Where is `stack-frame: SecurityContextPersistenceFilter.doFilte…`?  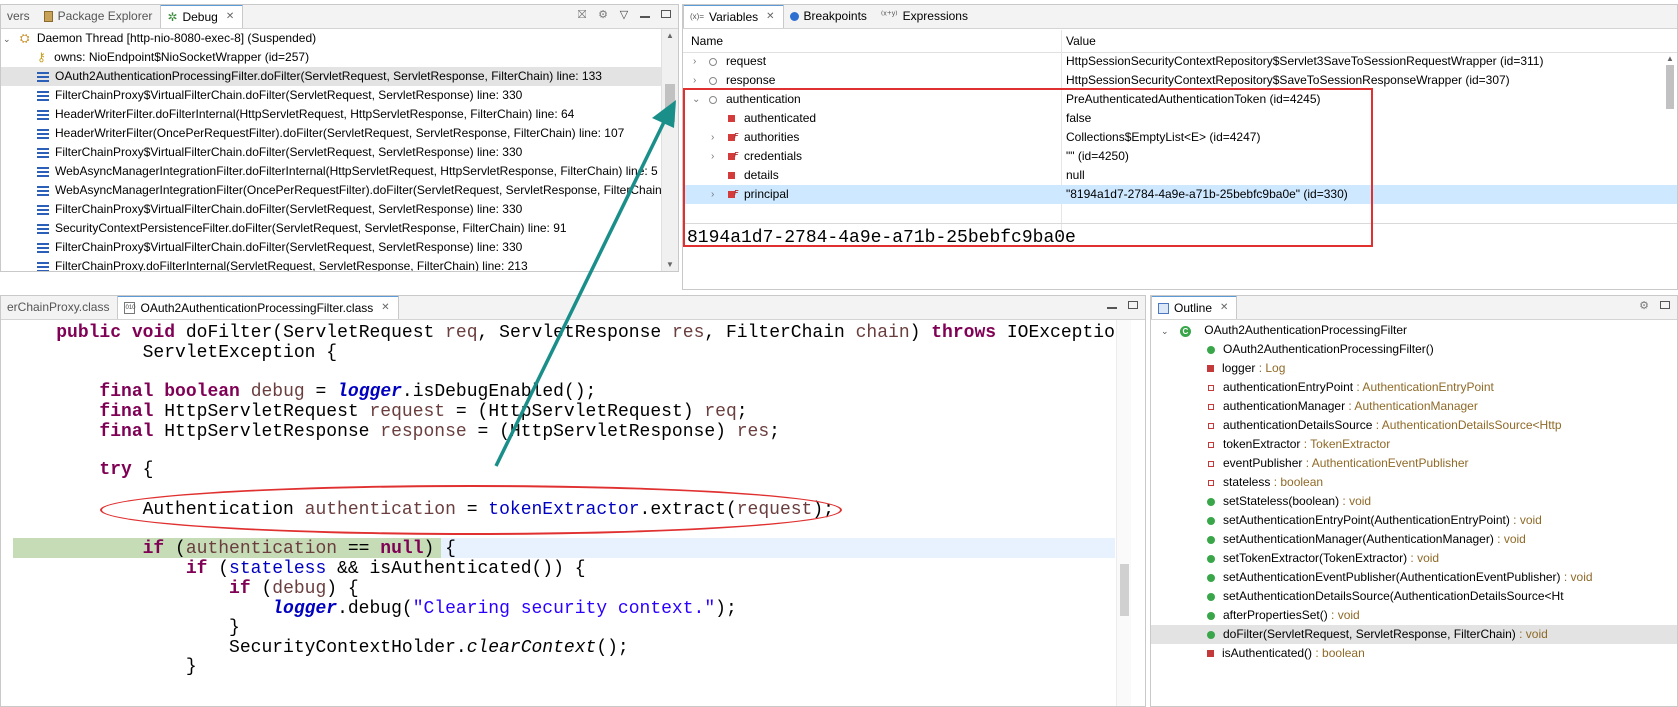
stack-frame: SecurityContextPersistenceFilter.doFilte… is located at coordinates (331, 228).